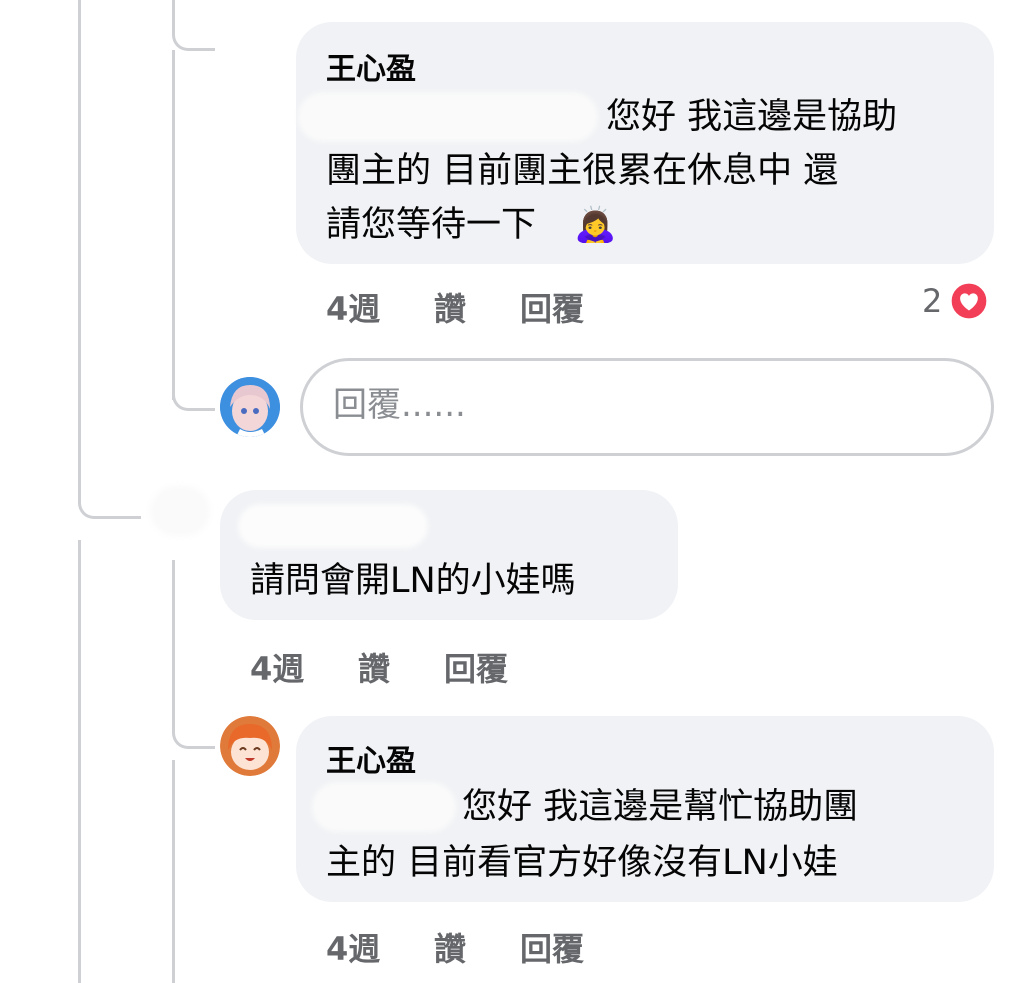 Image resolution: width=1024 pixels, height=983 pixels. Describe the element at coordinates (109, 494) in the screenshot. I see `thread-connector-outer` at that location.